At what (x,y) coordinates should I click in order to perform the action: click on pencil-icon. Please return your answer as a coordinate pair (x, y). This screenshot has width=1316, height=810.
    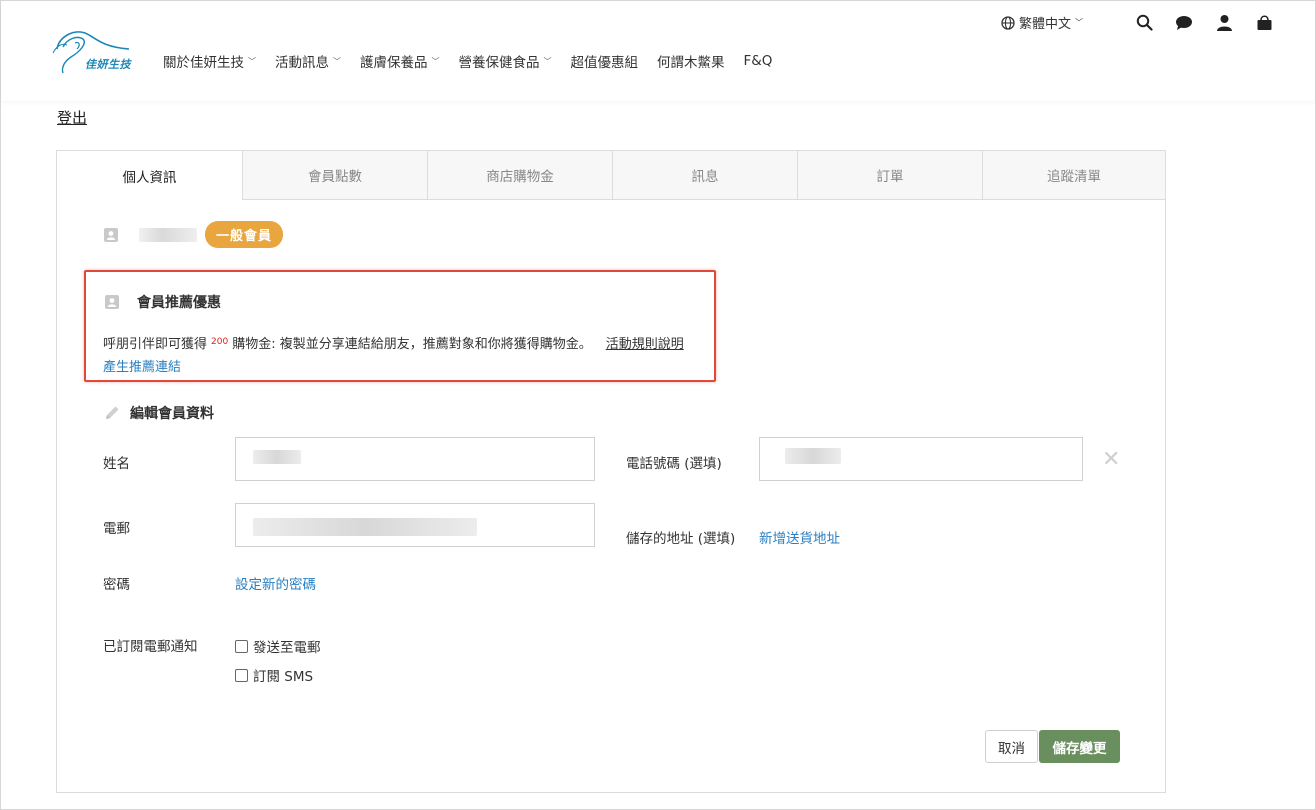
    Looking at the image, I should click on (112, 412).